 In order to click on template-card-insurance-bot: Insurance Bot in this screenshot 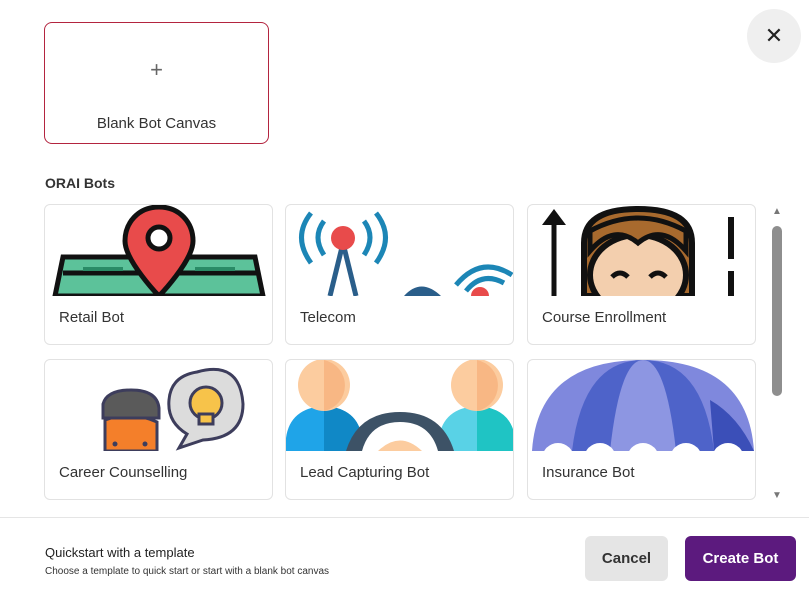, I will do `click(641, 429)`.